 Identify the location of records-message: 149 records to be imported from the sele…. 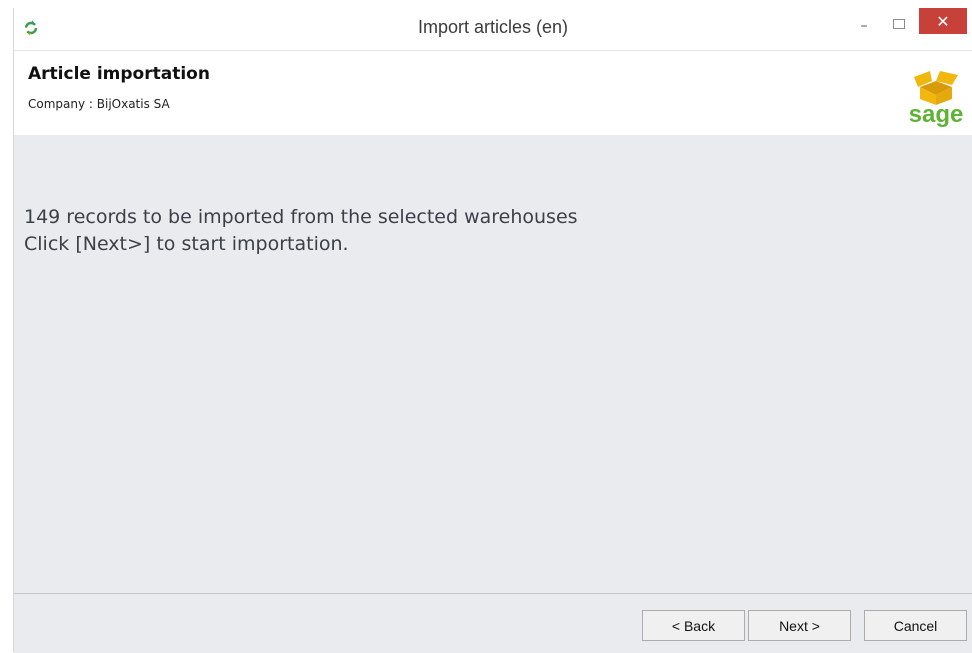
(301, 217).